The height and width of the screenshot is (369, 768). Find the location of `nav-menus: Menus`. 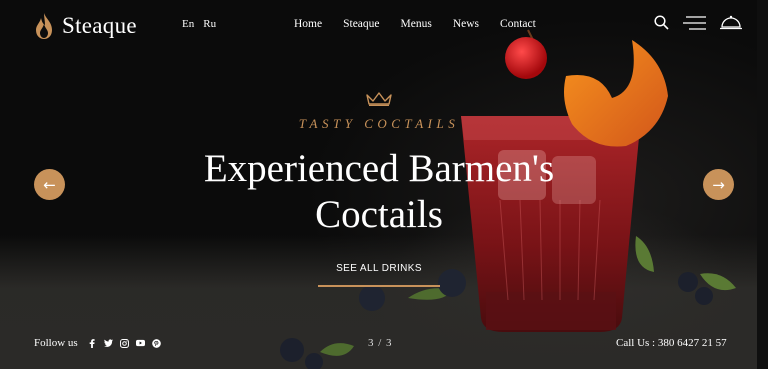

nav-menus: Menus is located at coordinates (416, 24).